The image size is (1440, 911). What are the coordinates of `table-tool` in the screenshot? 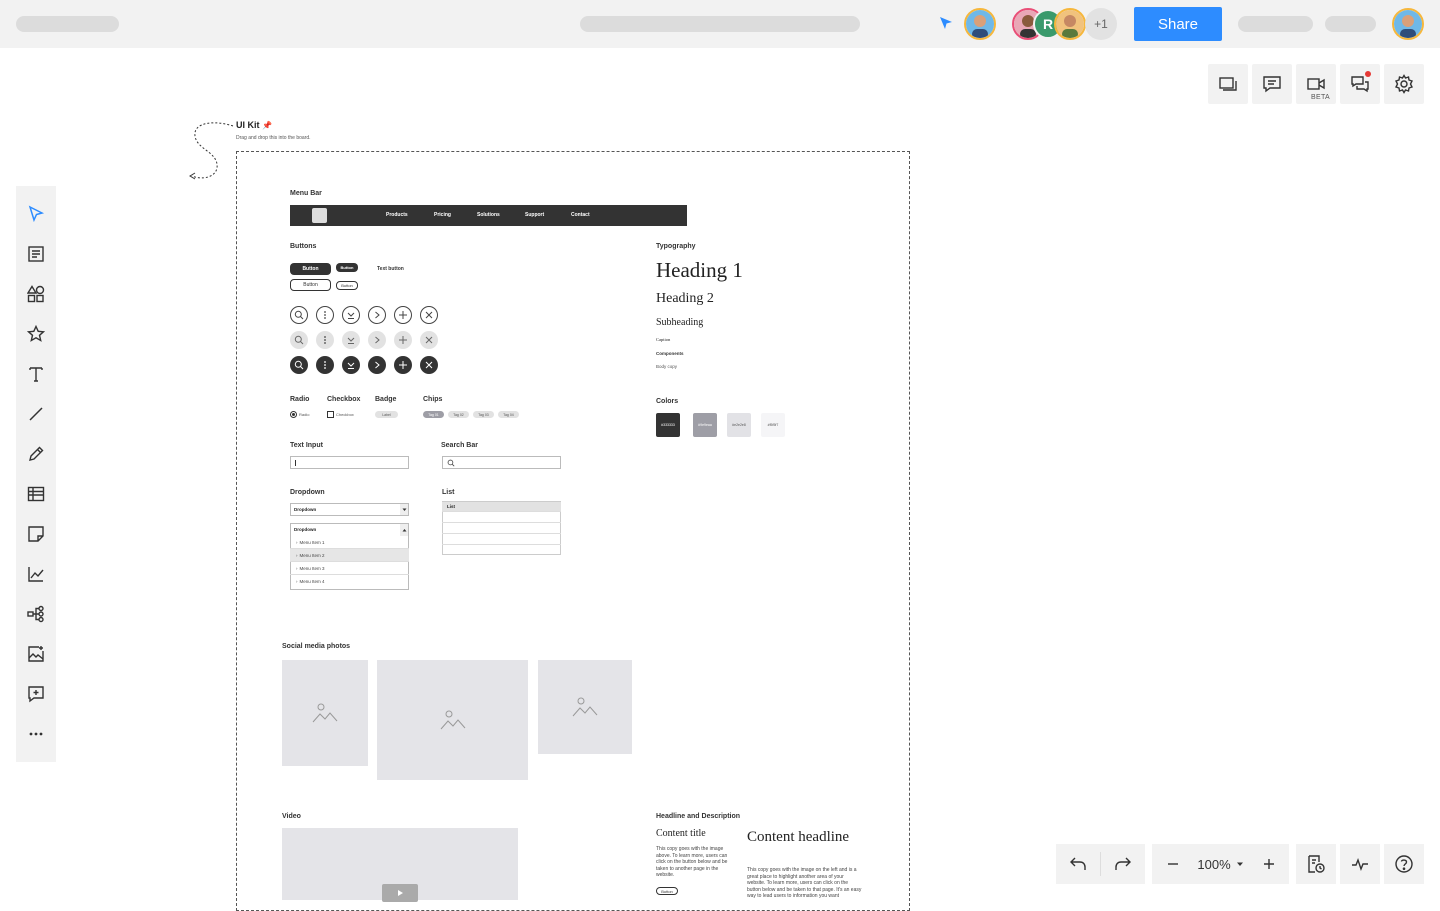 It's located at (36, 494).